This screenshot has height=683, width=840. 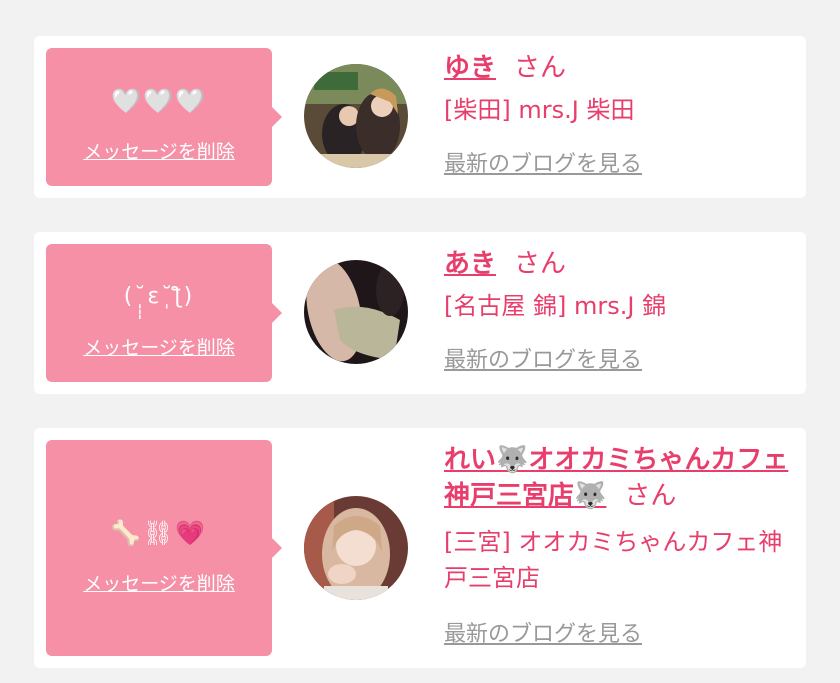 What do you see at coordinates (164, 117) in the screenshot?
I see `message-bubble: 🤍🤍🤍 メッセージを削除` at bounding box center [164, 117].